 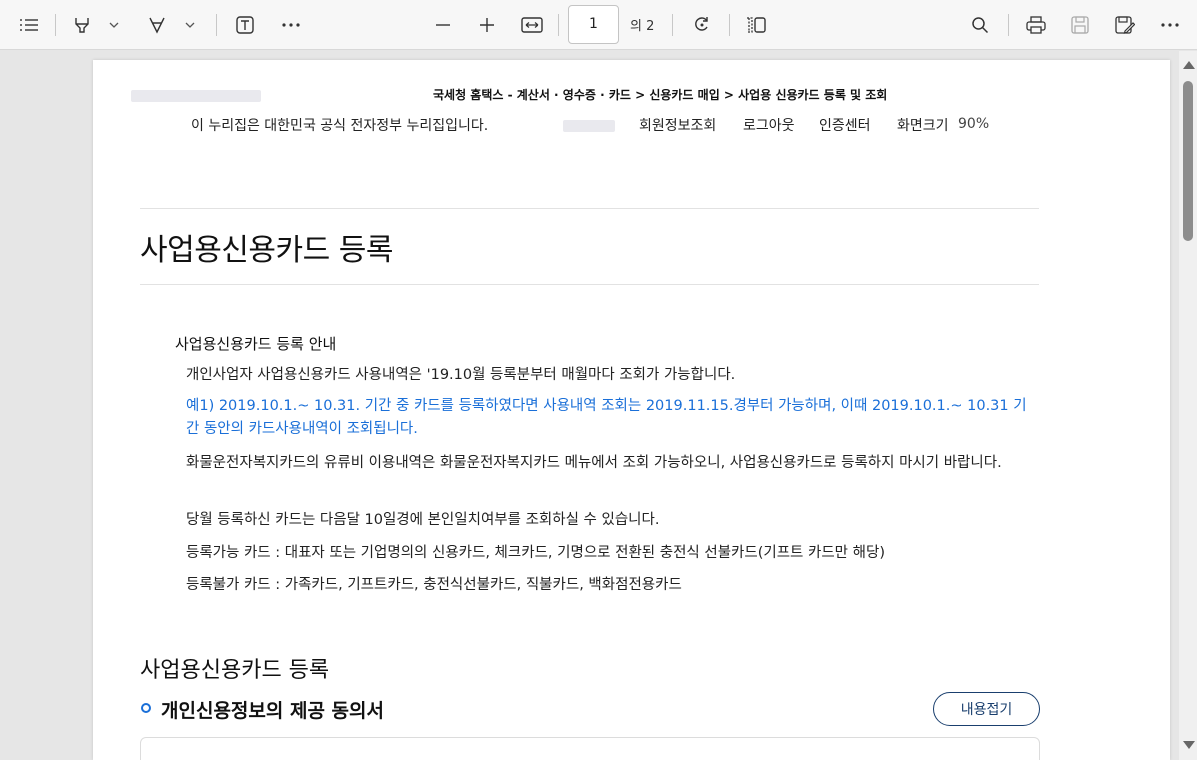 I want to click on screen-size-link: 화면크기, so click(x=923, y=125).